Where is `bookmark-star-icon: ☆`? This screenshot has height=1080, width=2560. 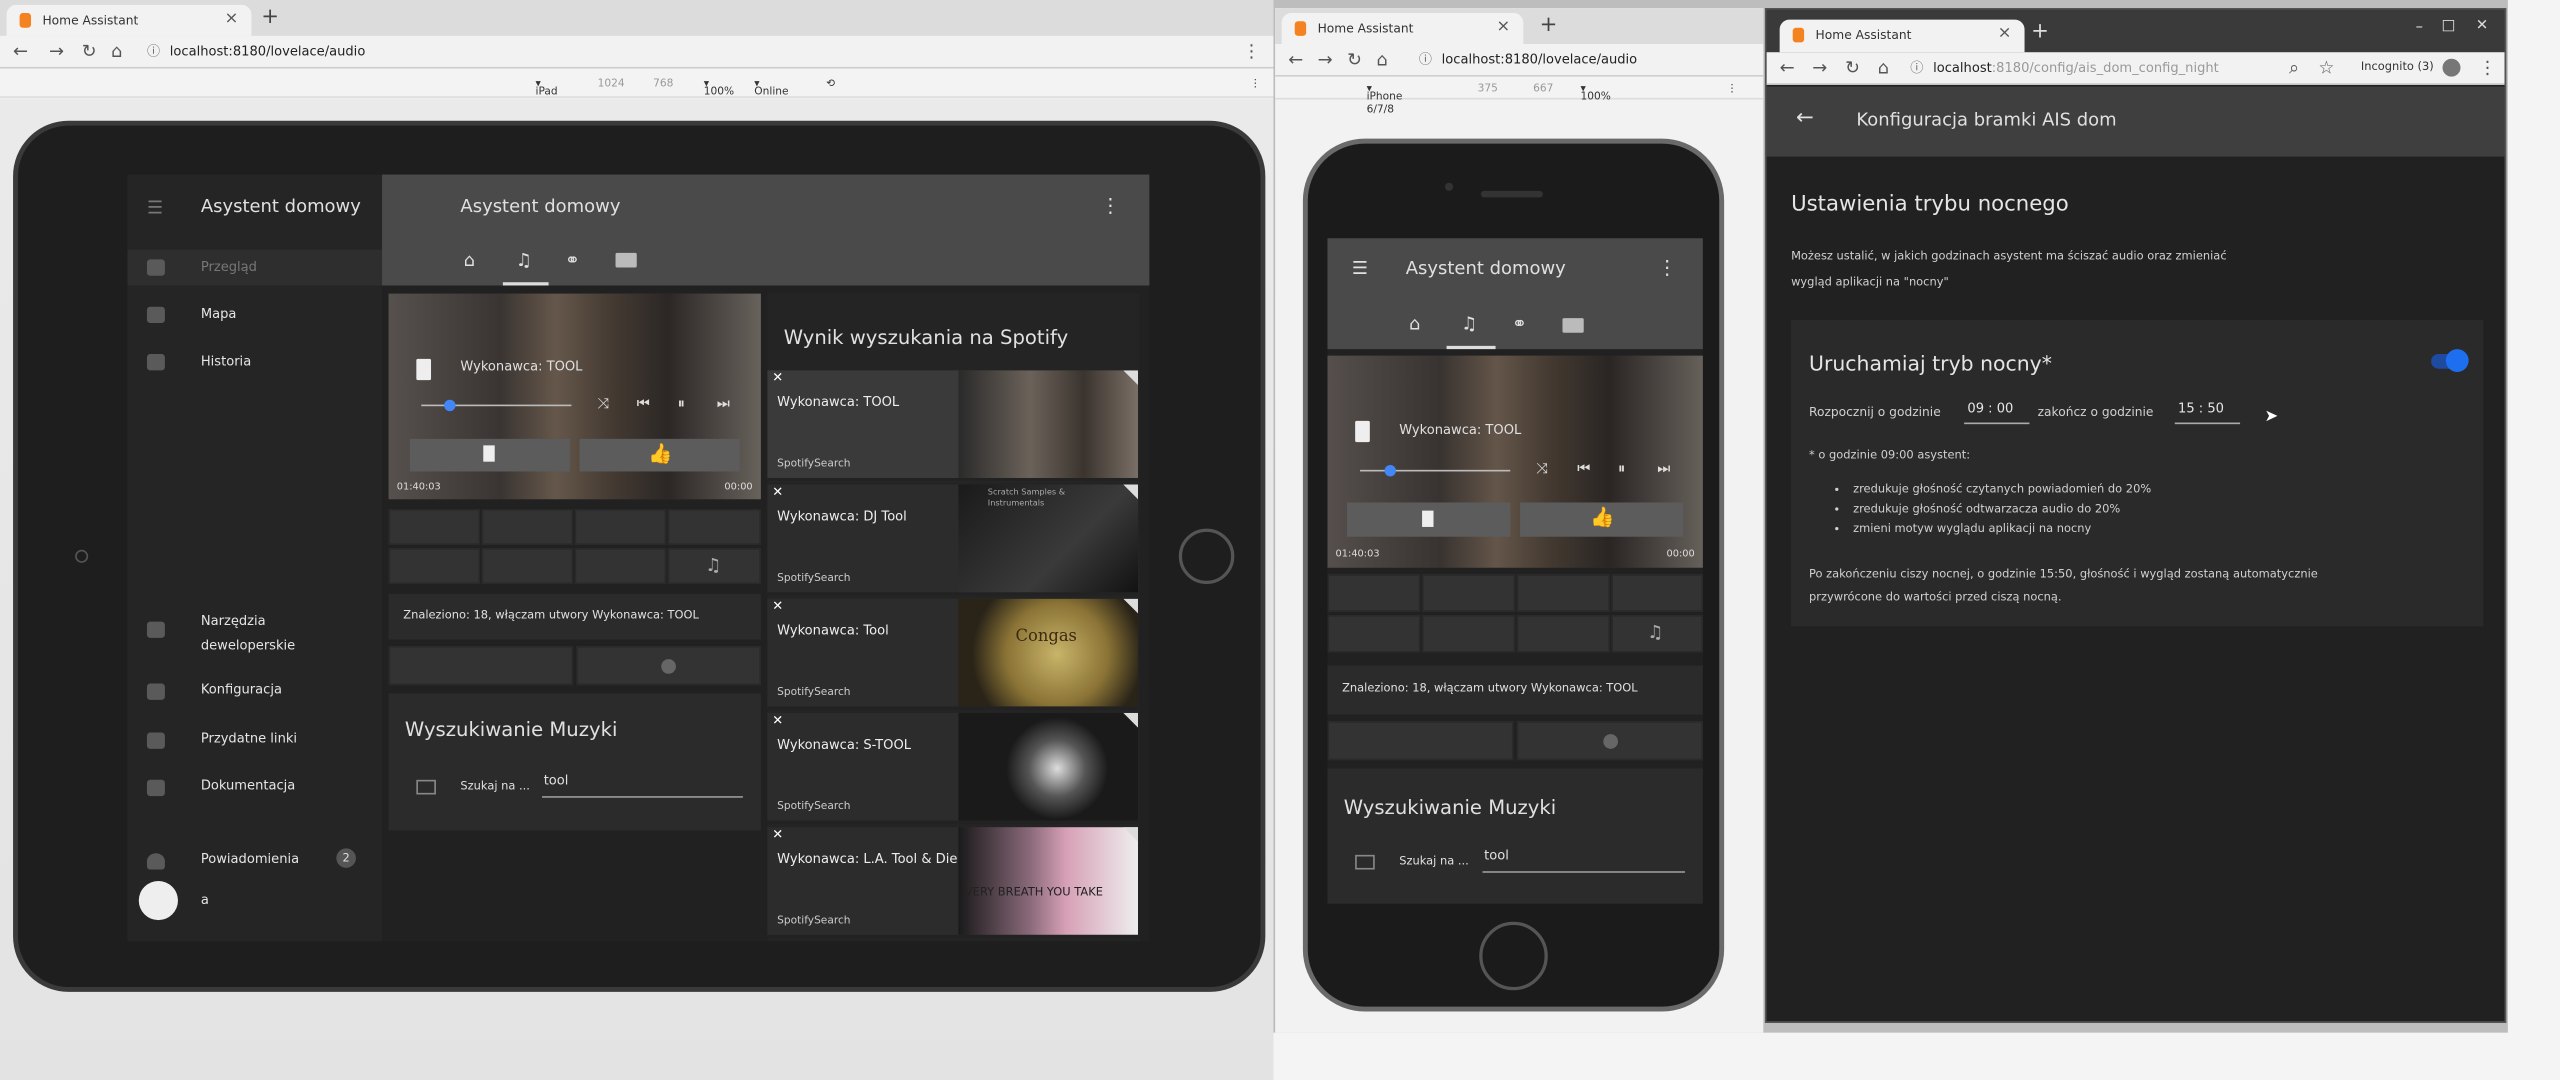
bookmark-star-icon: ☆ is located at coordinates (2326, 67).